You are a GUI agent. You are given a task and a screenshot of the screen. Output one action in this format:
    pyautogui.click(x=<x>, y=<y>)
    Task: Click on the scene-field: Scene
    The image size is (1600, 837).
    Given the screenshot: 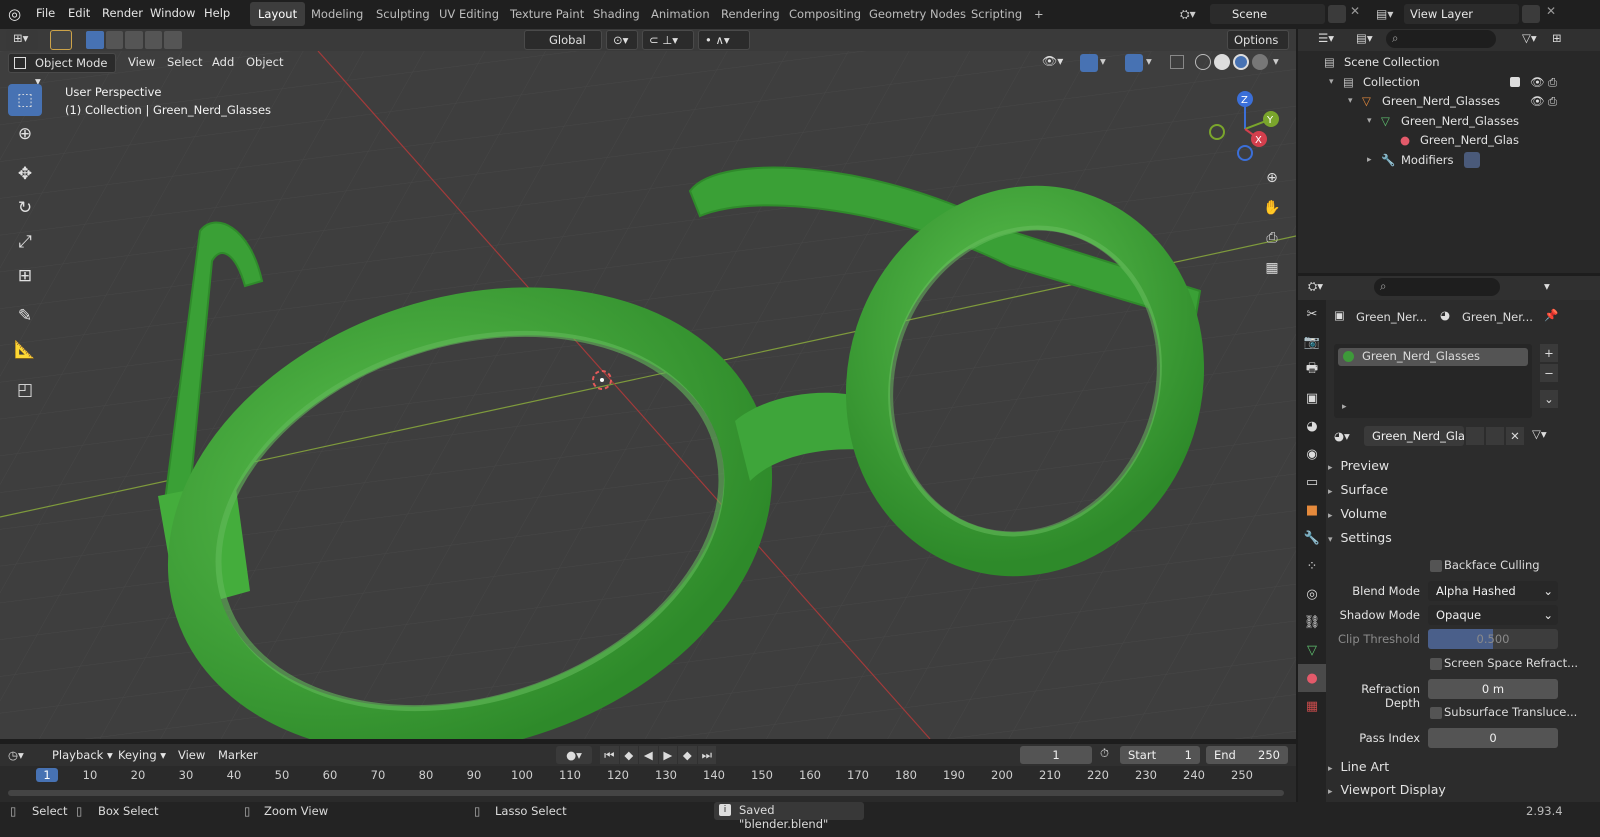 What is the action you would take?
    pyautogui.click(x=1267, y=14)
    